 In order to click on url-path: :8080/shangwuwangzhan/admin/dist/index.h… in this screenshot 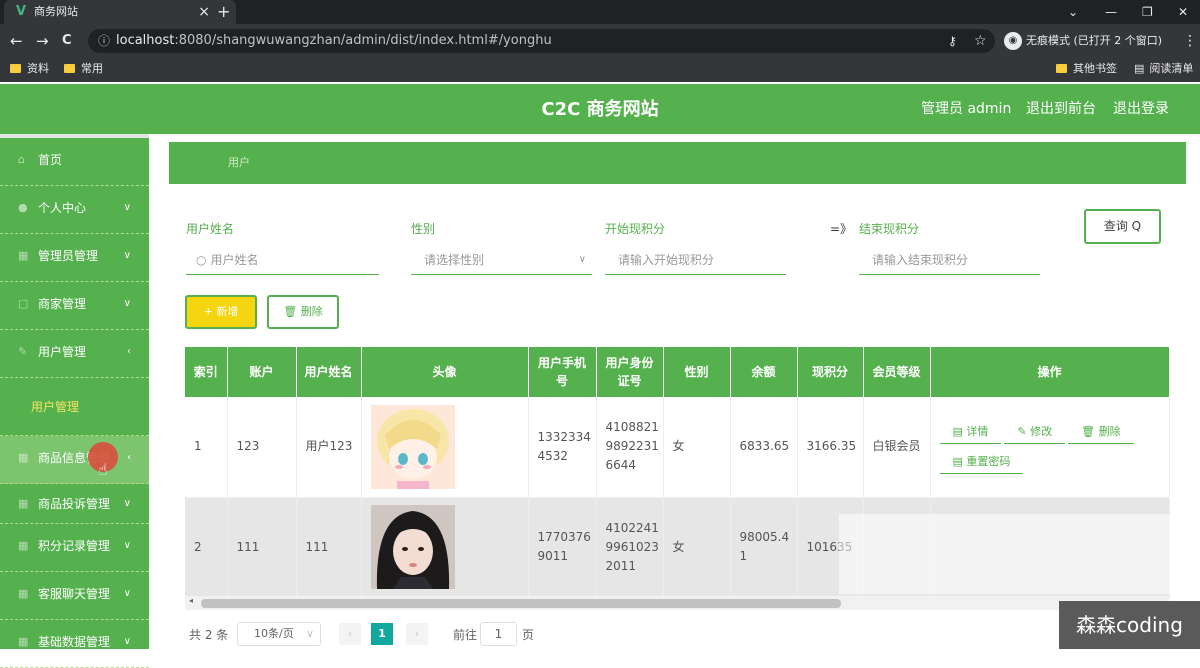, I will do `click(363, 40)`.